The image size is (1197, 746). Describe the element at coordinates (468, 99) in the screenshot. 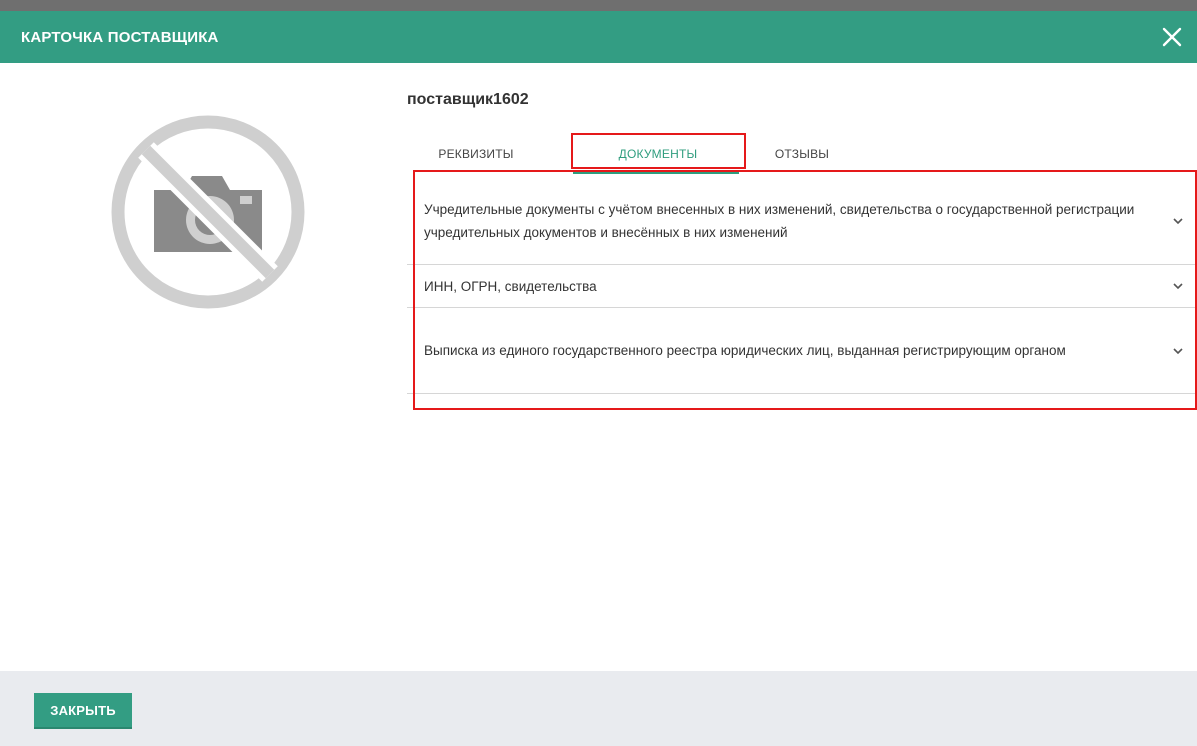

I see `supplier-name: поставщик1602` at that location.